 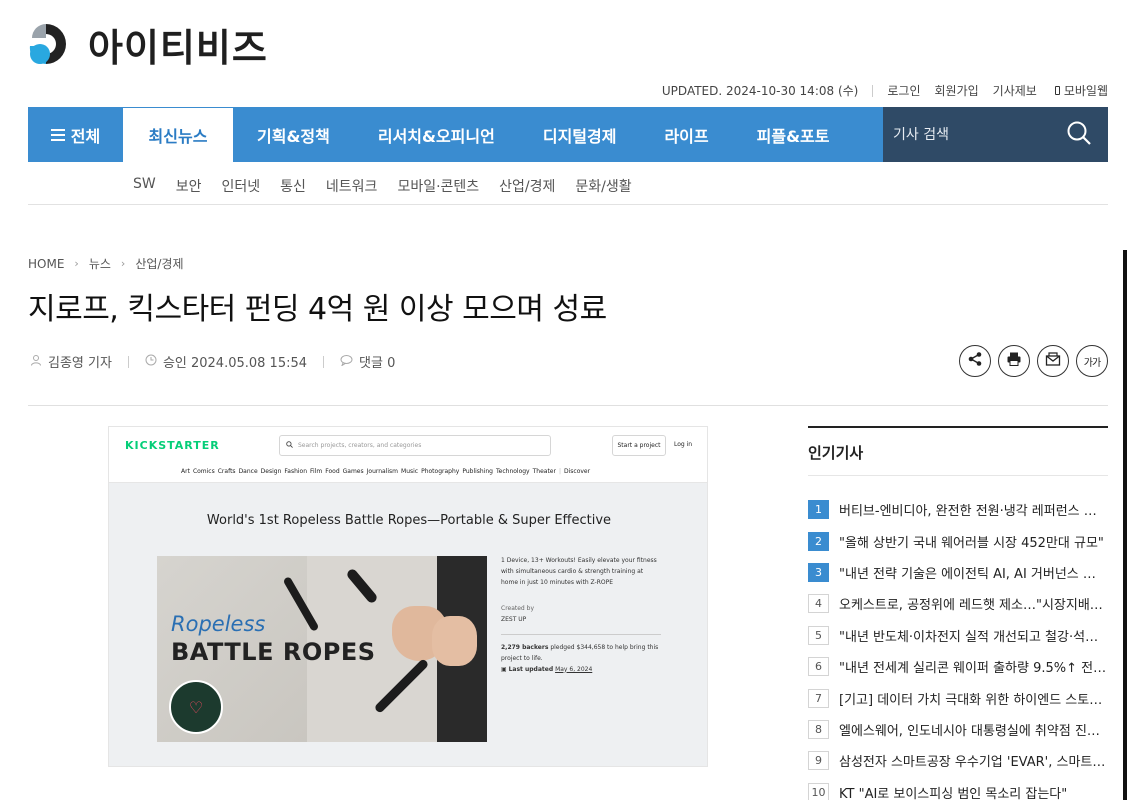 I want to click on subnav-item-telecom: 통신, so click(x=293, y=186).